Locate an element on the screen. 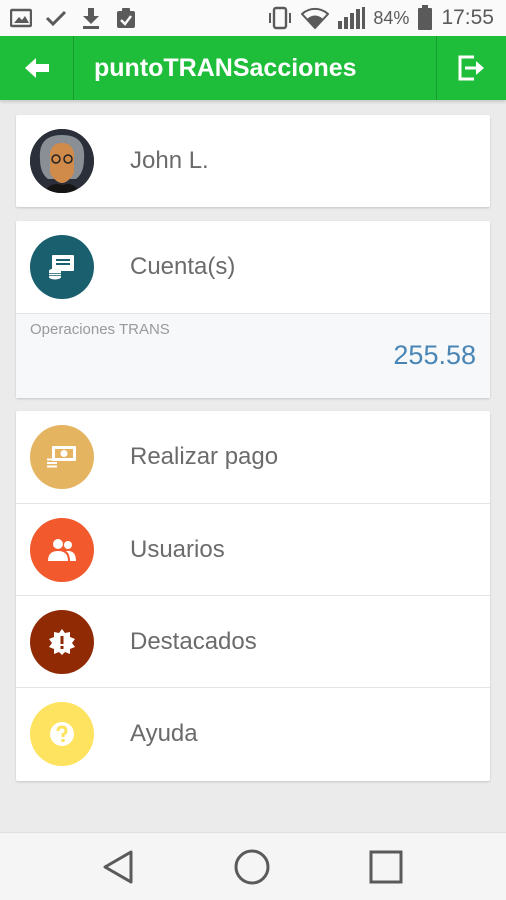  check-icon is located at coordinates (56, 18).